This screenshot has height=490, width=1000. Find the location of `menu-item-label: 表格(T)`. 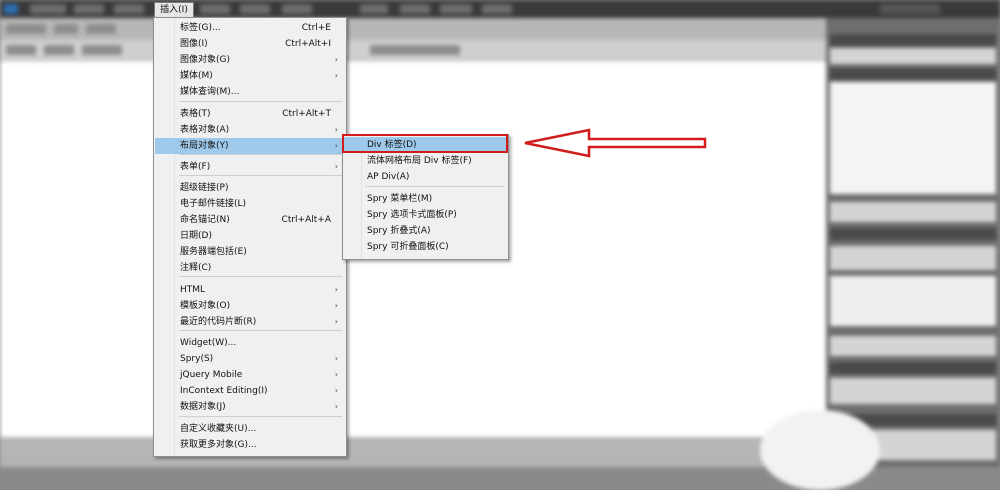

menu-item-label: 表格(T) is located at coordinates (195, 114).